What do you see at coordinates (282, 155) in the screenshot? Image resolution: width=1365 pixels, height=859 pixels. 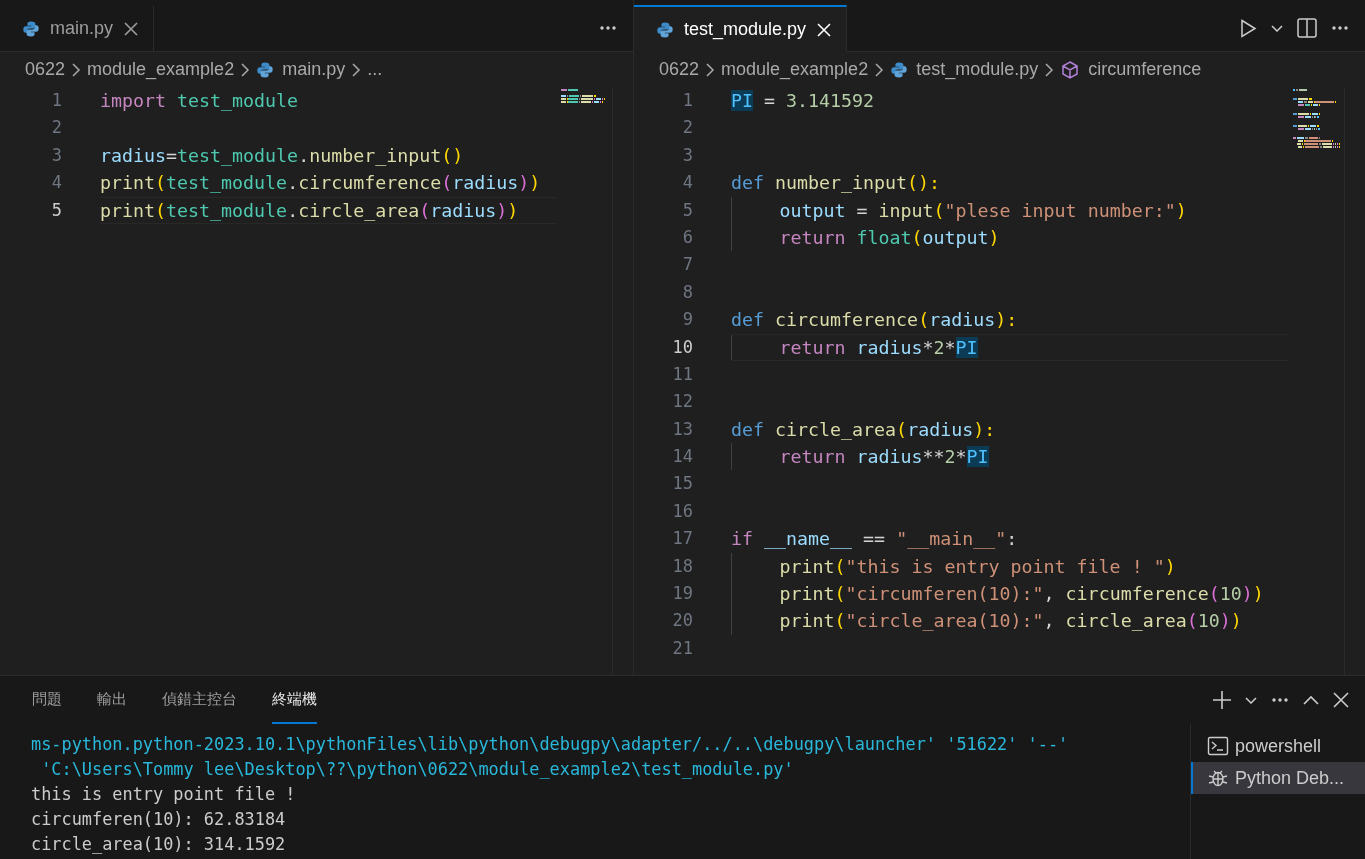 I see `code-line: radius=test_module.number_input()` at bounding box center [282, 155].